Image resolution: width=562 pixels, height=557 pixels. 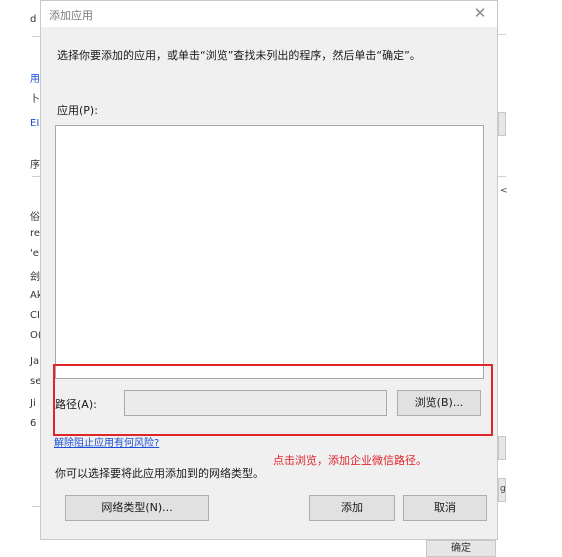 I want to click on bg-fragment: 俗, so click(x=35, y=217).